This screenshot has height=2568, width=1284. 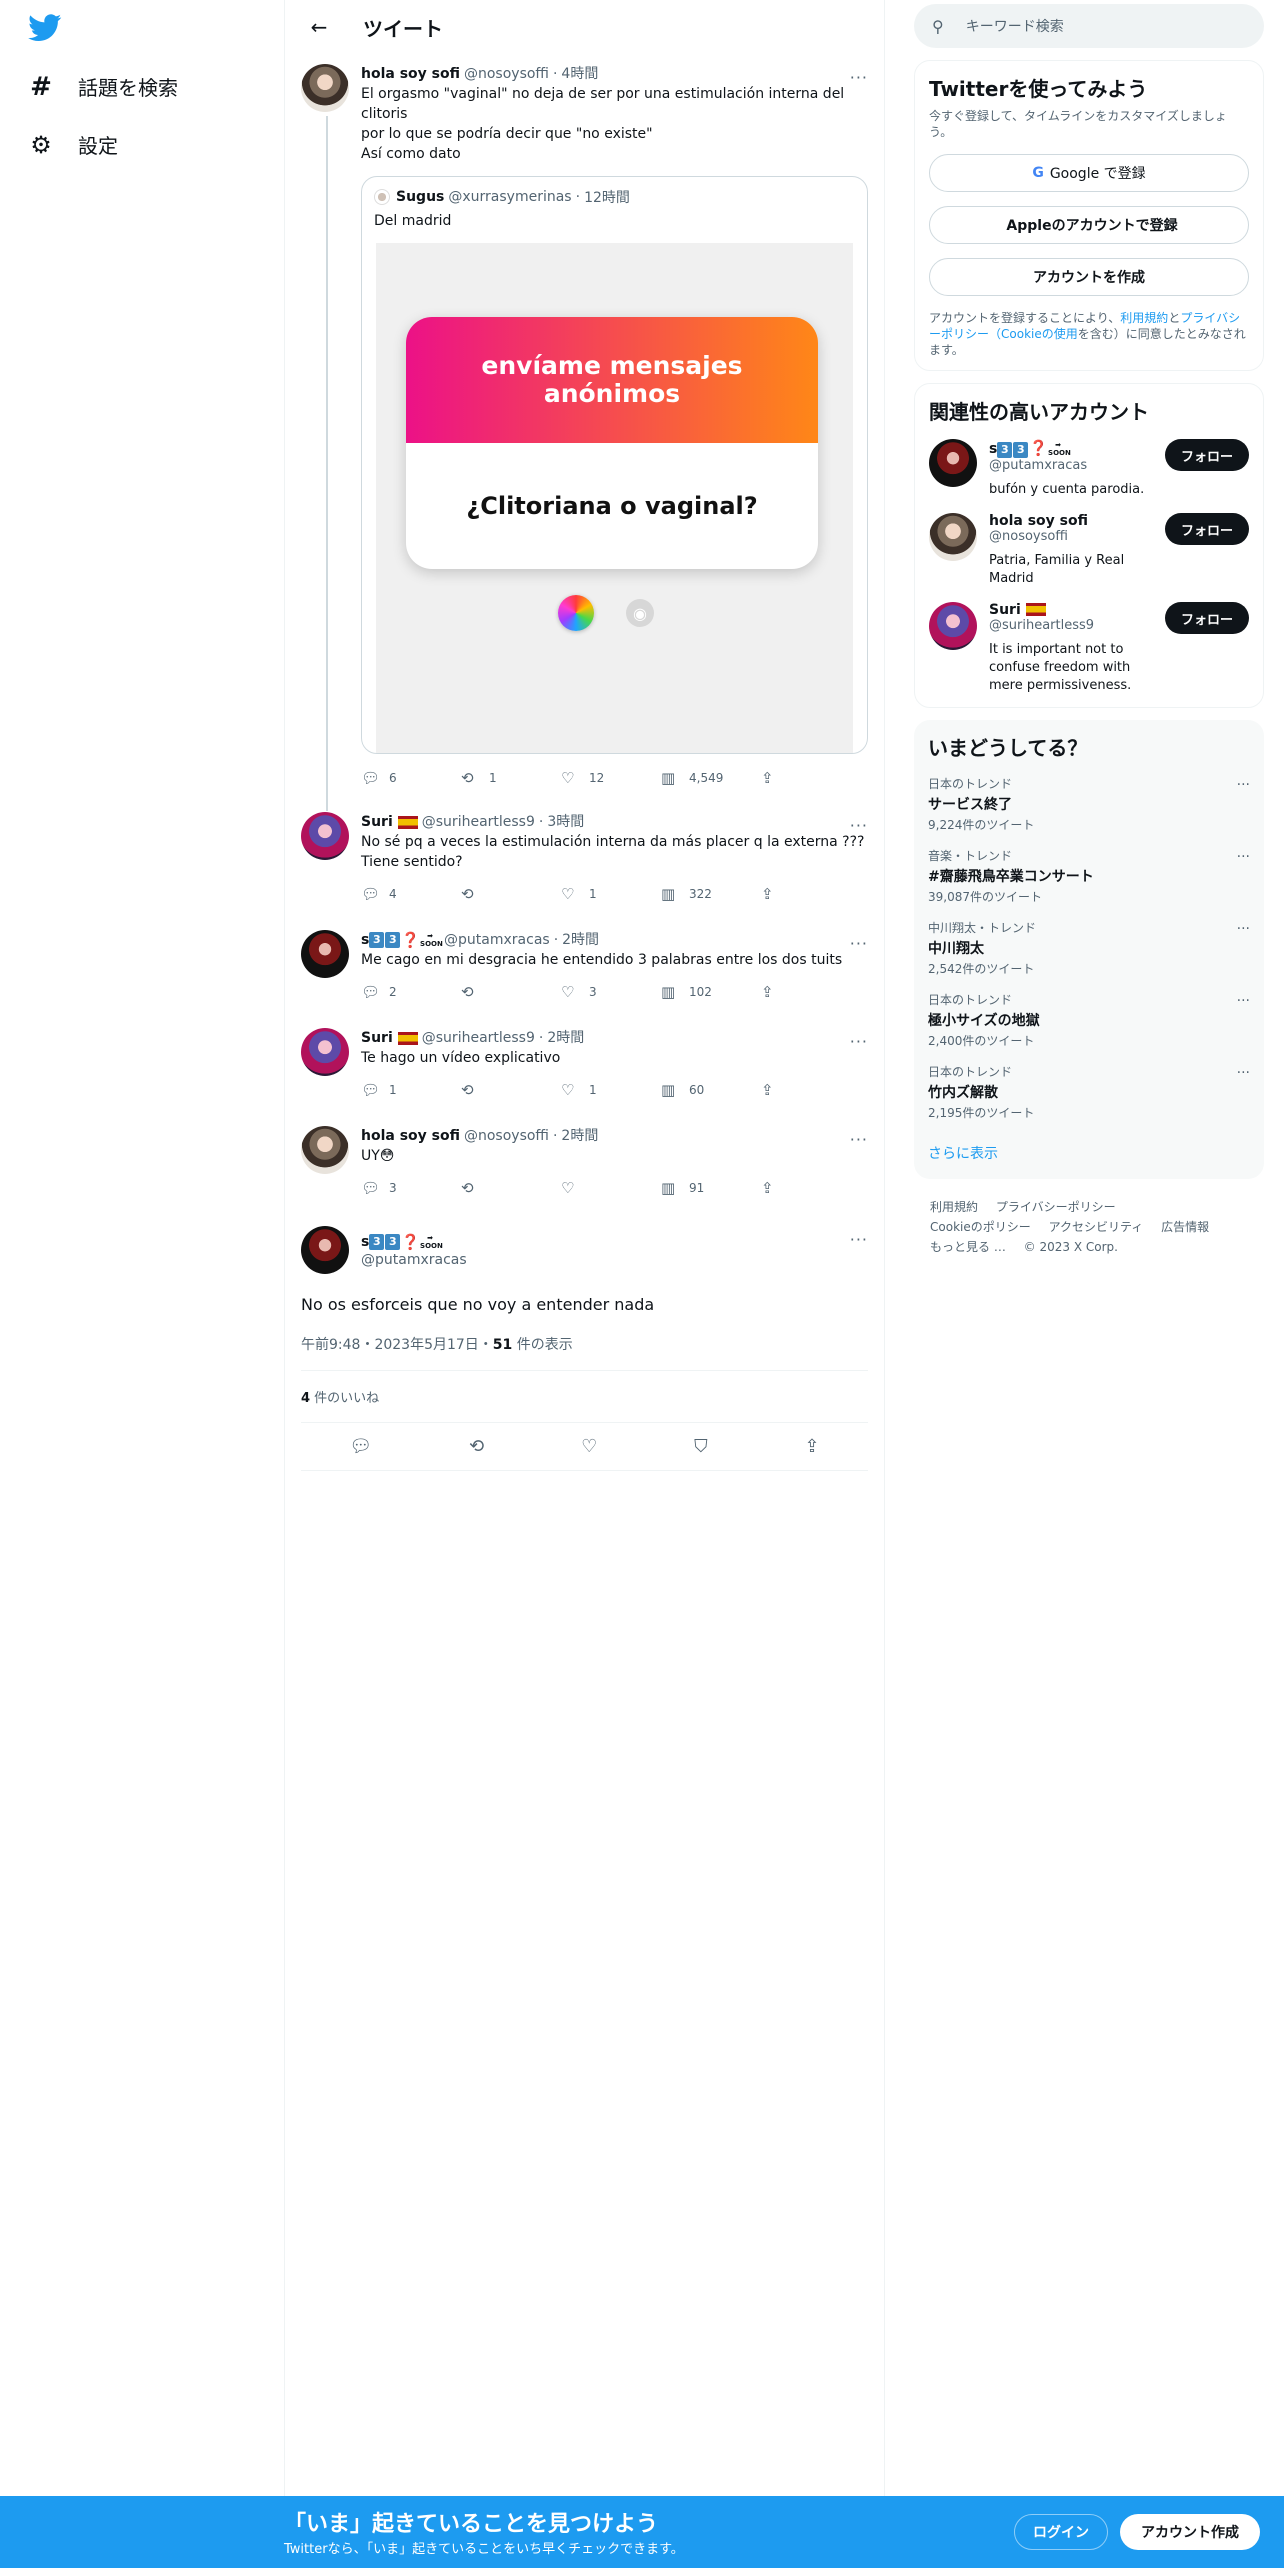 I want to click on apple-signup-button: Appleのアカウントで登録, so click(x=1089, y=225).